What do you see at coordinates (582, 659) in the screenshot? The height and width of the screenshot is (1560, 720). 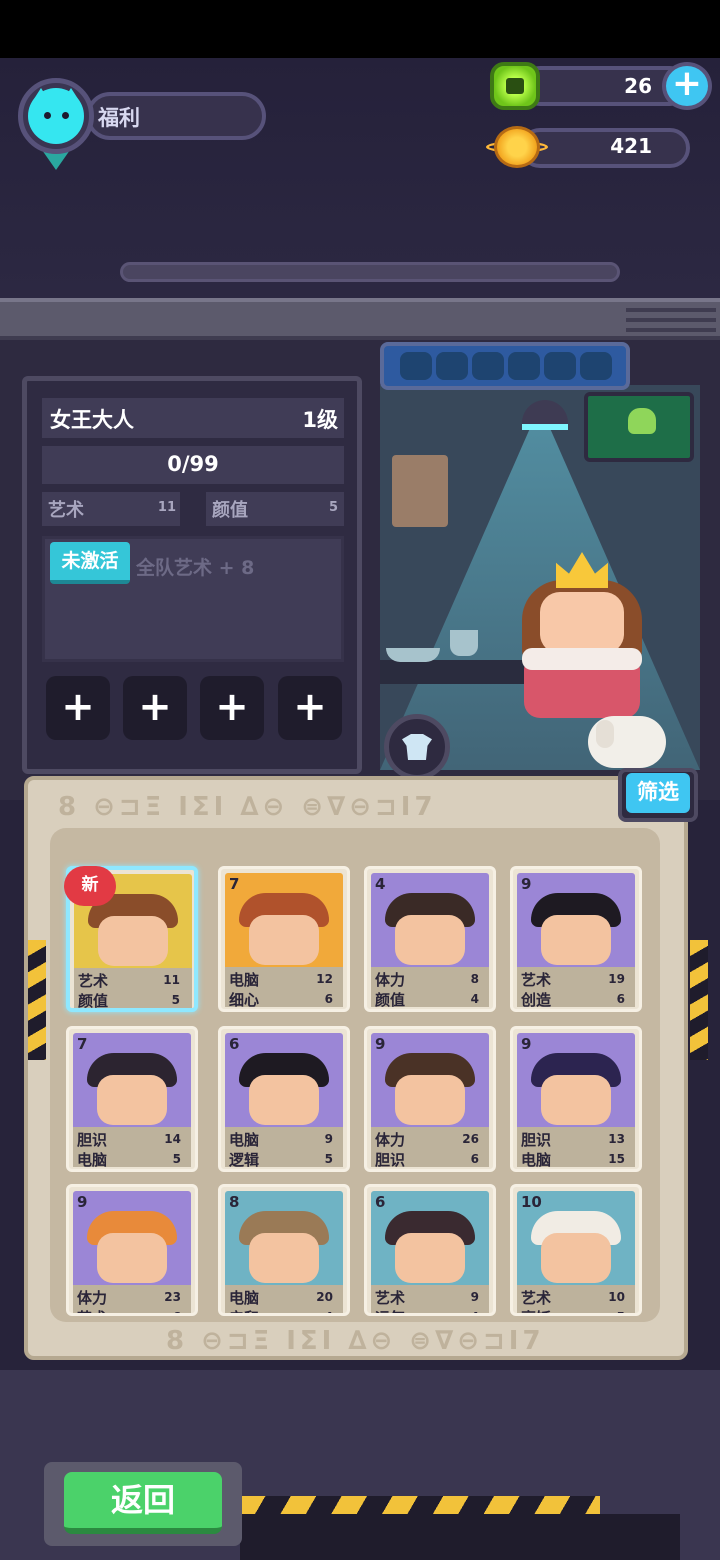 I see `queen-sprite-collar` at bounding box center [582, 659].